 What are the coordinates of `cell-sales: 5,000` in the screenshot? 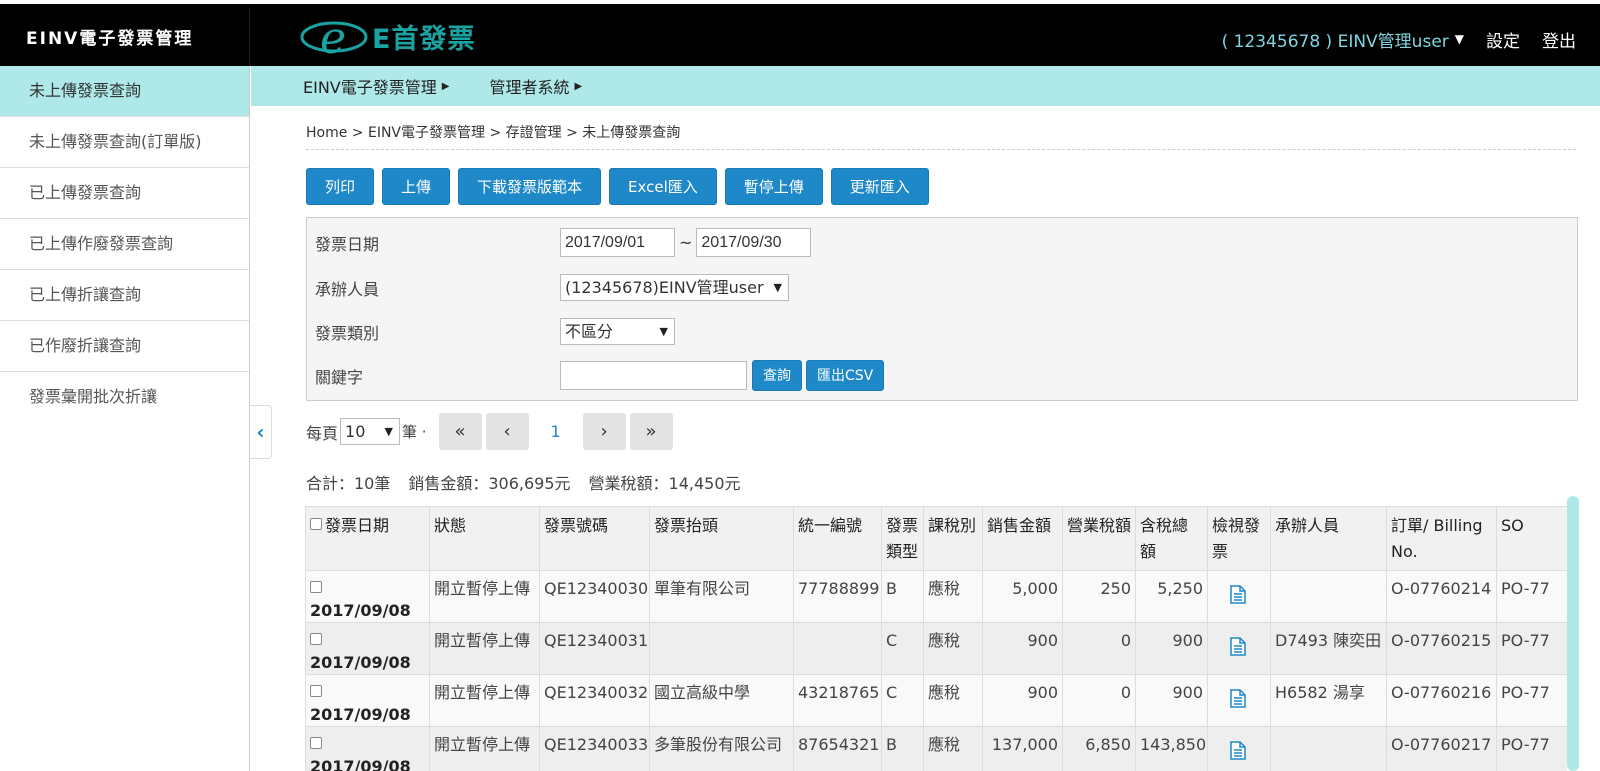 It's located at (1022, 596).